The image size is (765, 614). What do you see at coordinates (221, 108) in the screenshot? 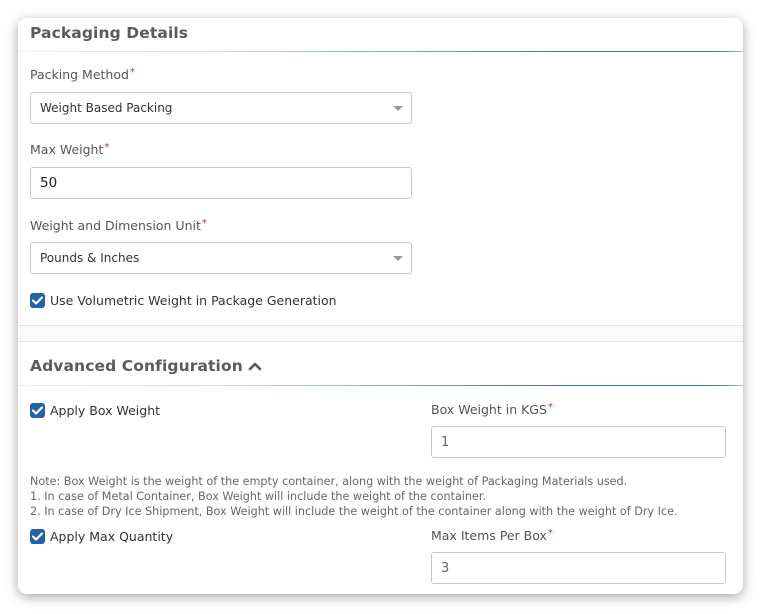
I see `packing-method-select: Weight Based Packing` at bounding box center [221, 108].